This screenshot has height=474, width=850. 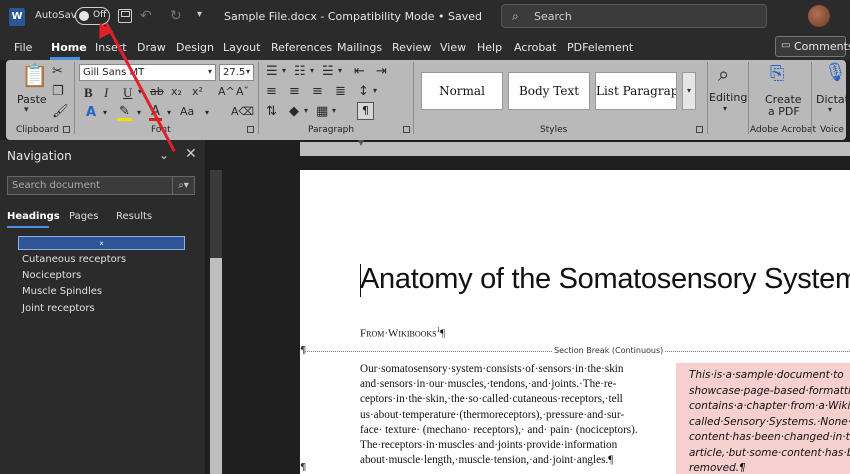 I want to click on grow-font-icon: A^, so click(x=226, y=91).